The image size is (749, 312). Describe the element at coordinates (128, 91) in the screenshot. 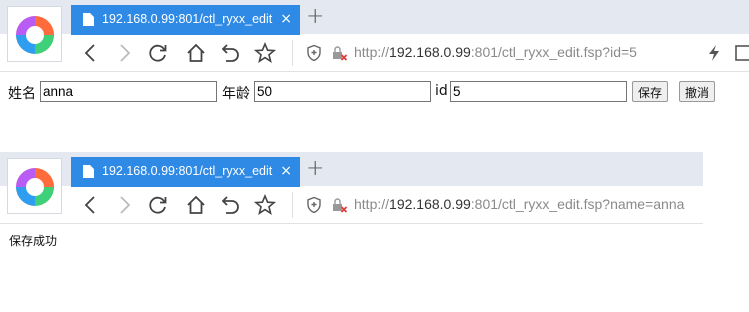

I see `name-input` at that location.